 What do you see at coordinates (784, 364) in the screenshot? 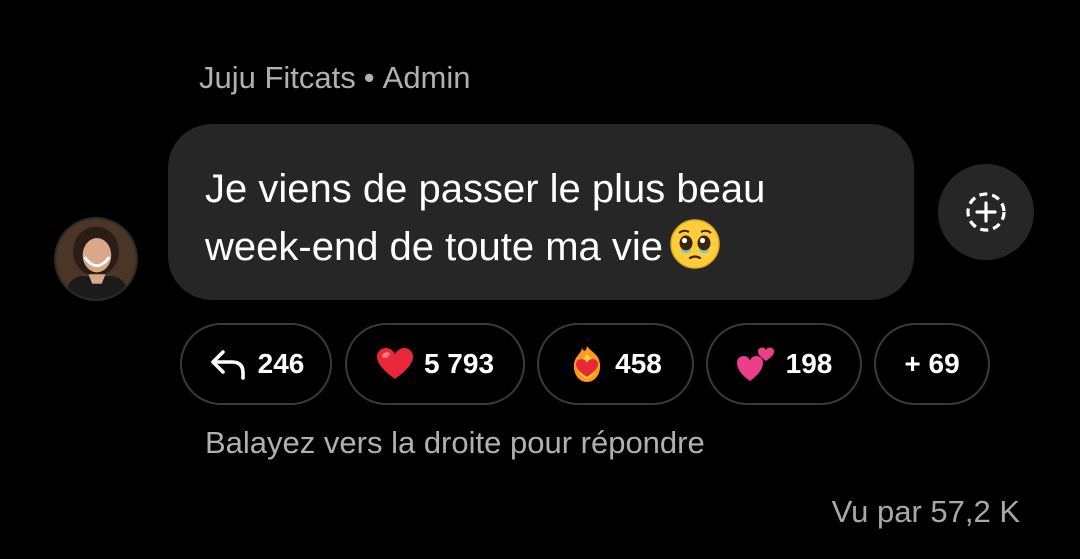
I see `reaction-chip-two-hearts: 198` at bounding box center [784, 364].